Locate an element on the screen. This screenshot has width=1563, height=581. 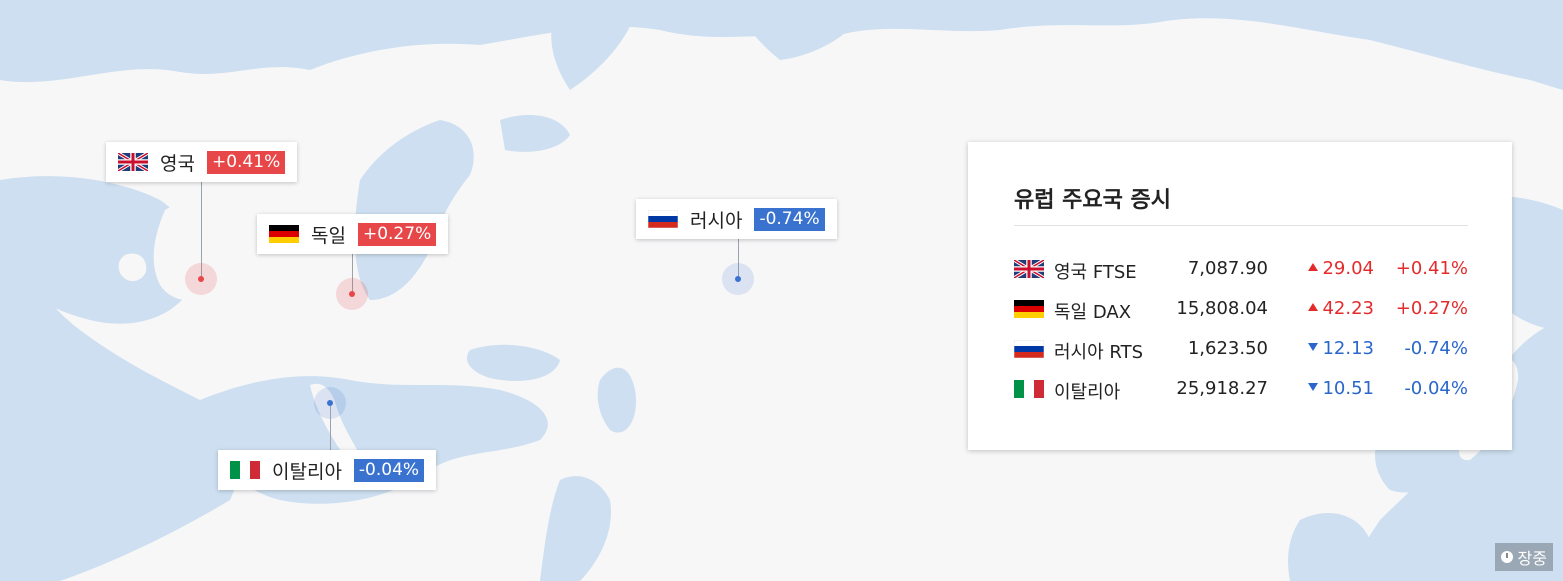
market-status-label: 장중 is located at coordinates (1532, 558).